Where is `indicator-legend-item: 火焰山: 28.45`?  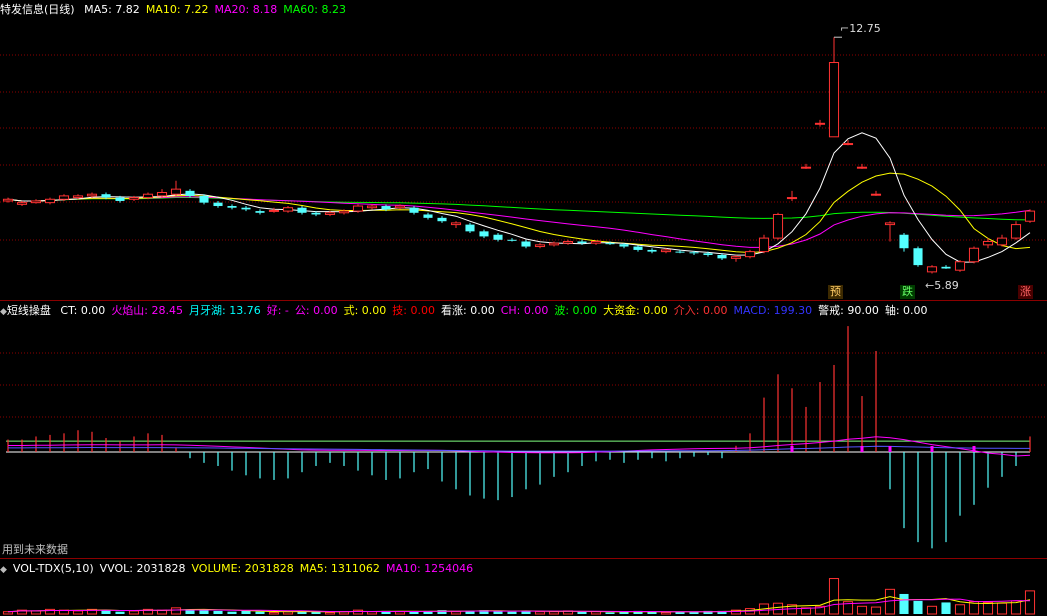
indicator-legend-item: 火焰山: 28.45 is located at coordinates (147, 310).